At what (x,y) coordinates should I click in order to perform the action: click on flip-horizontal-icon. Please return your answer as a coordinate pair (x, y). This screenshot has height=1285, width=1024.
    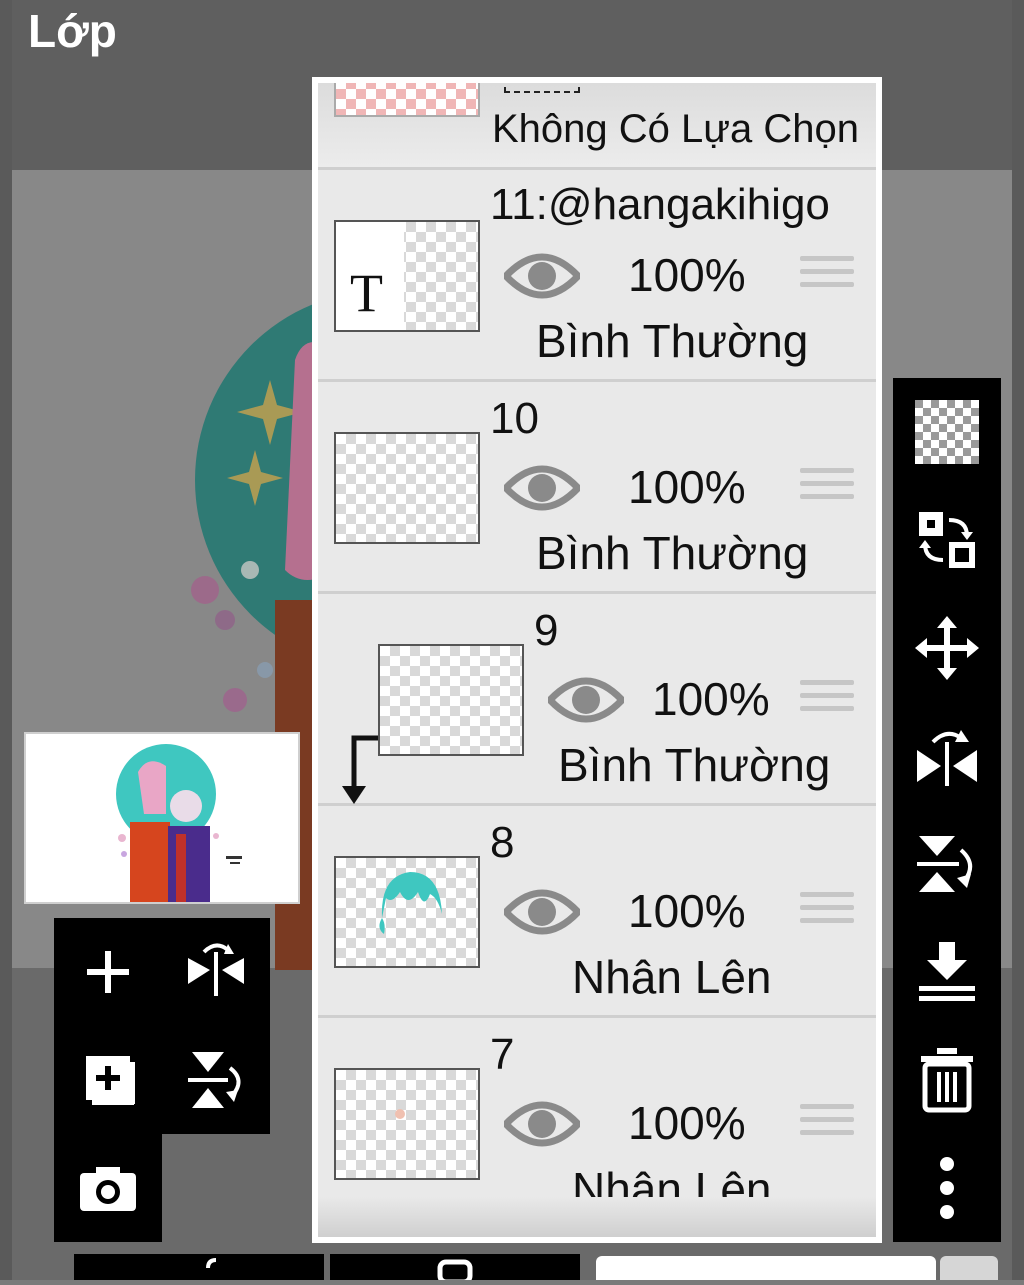
    Looking at the image, I should click on (216, 969).